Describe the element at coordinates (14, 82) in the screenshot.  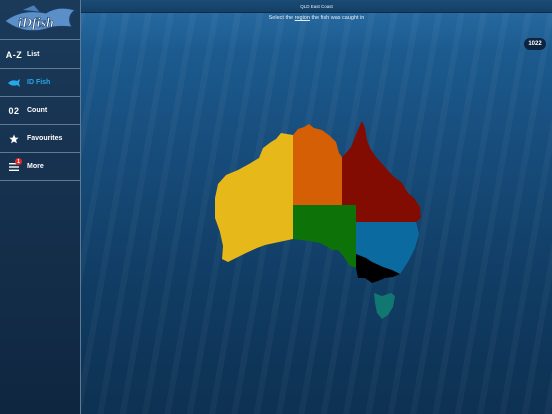
I see `fish-icon` at that location.